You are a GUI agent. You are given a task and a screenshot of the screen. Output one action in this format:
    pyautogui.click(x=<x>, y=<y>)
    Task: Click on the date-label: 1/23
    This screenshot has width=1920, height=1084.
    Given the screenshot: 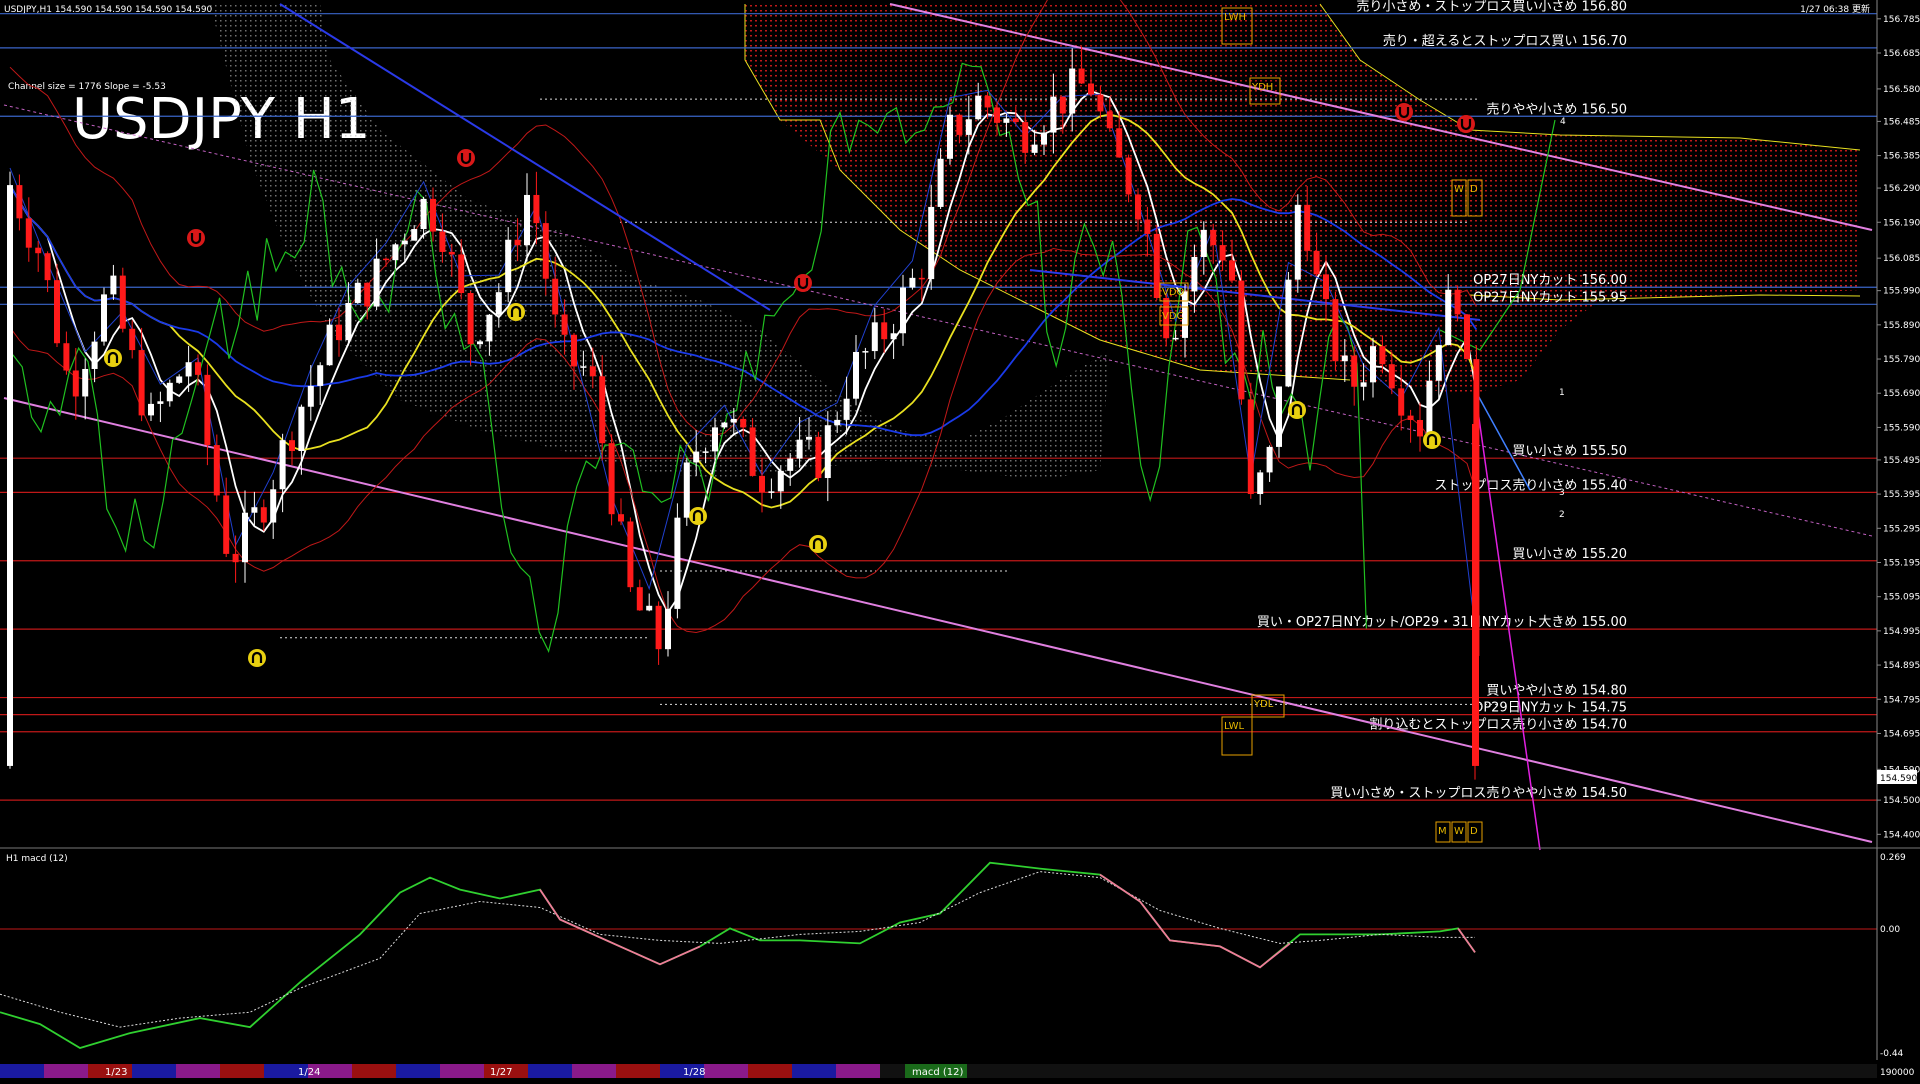 What is the action you would take?
    pyautogui.click(x=116, y=1072)
    